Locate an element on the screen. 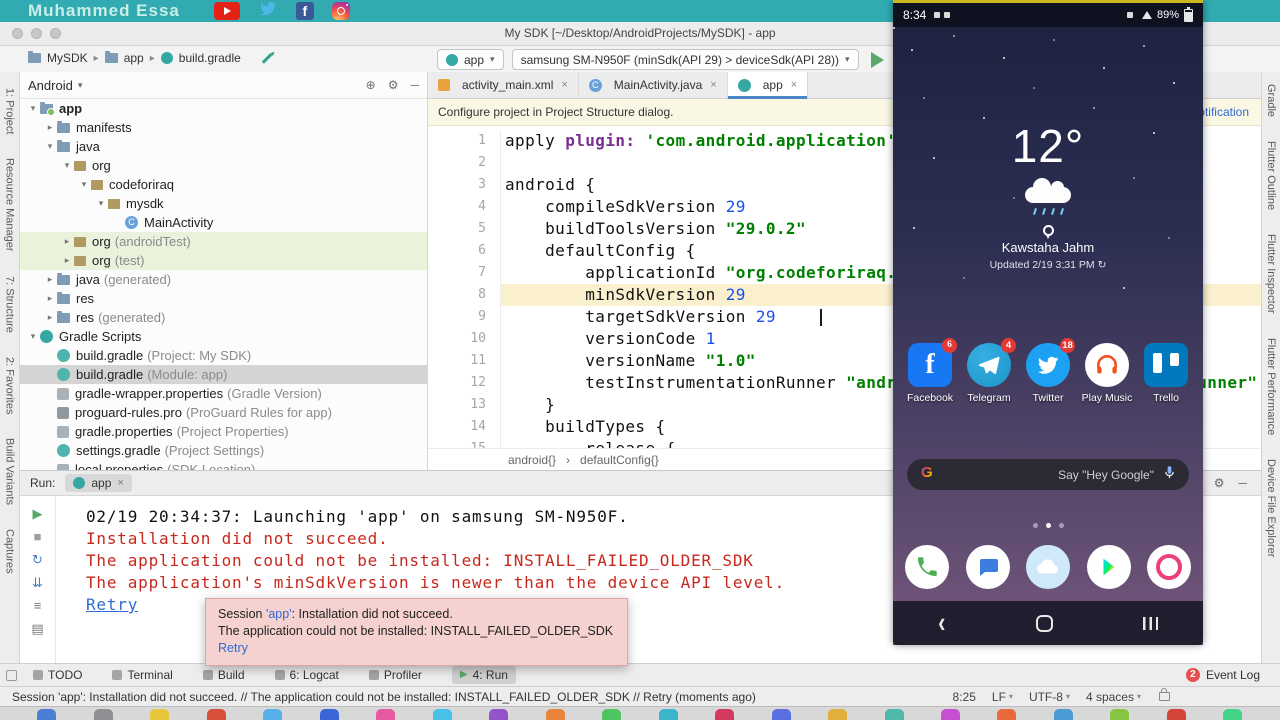 The height and width of the screenshot is (720, 1280). tool-tab-build: Build is located at coordinates (223, 675).